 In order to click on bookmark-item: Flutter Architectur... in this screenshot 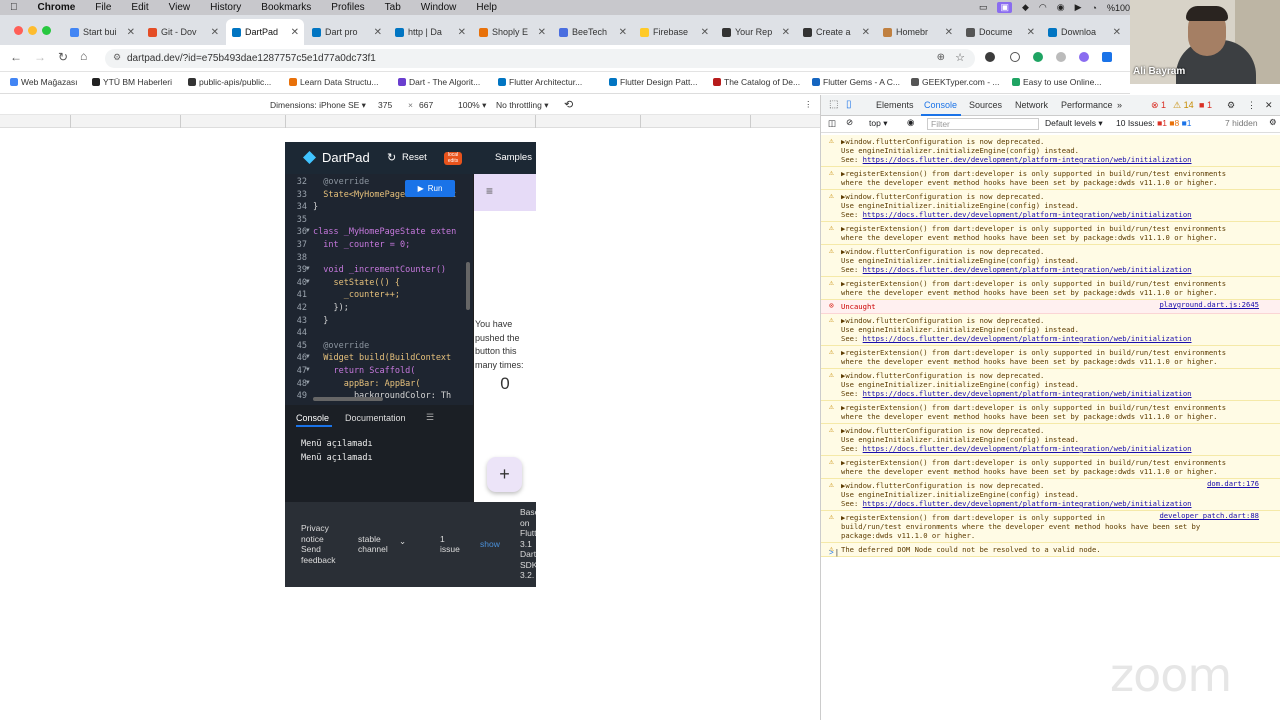, I will do `click(540, 82)`.